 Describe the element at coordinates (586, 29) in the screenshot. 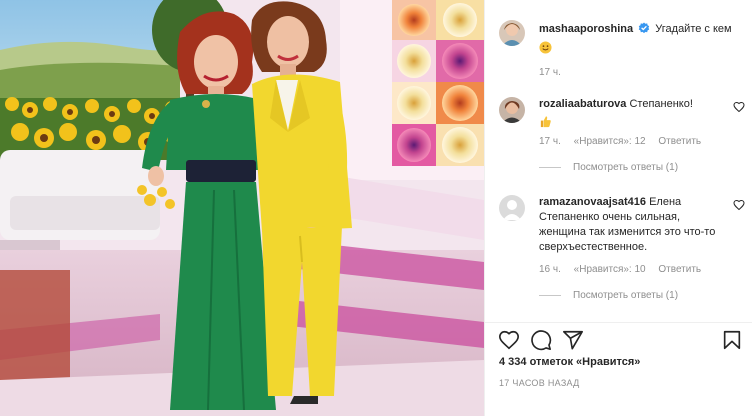

I see `author-username: mashaaporoshina` at that location.